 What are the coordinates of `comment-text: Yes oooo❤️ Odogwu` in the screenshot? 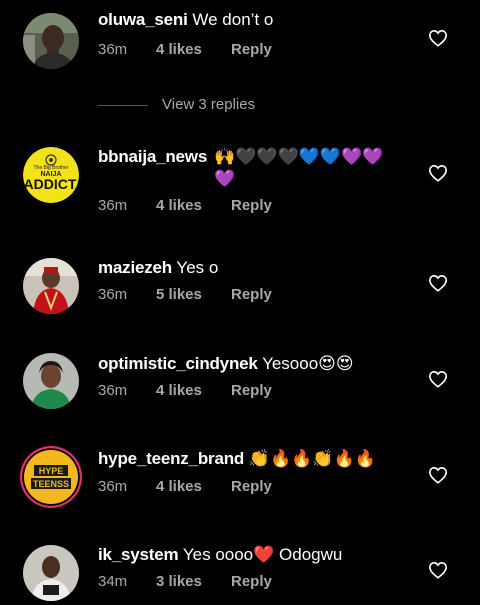 It's located at (262, 554).